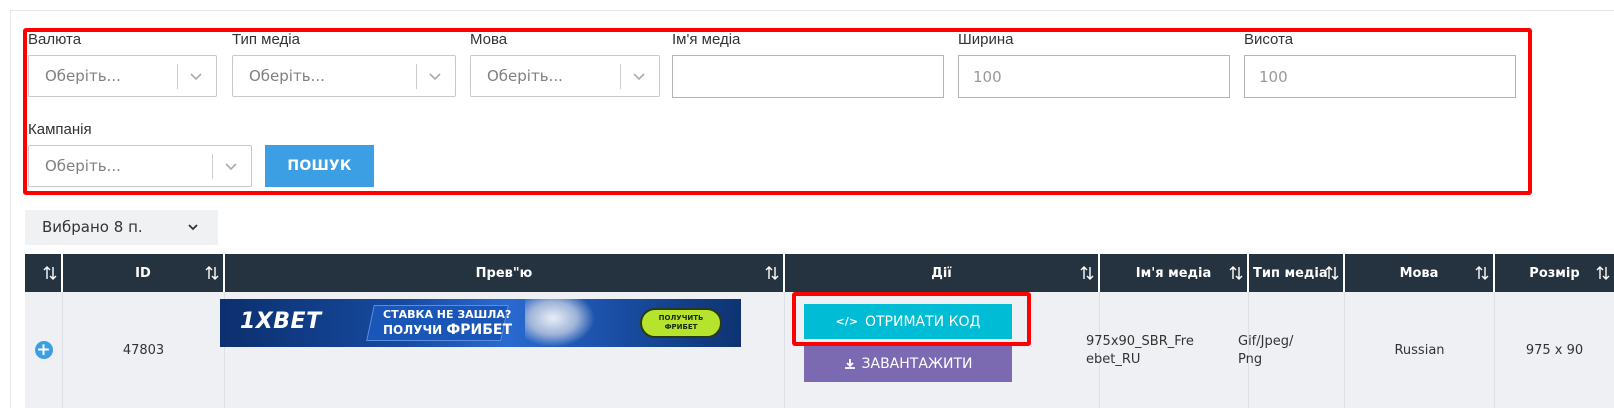 Image resolution: width=1614 pixels, height=408 pixels. I want to click on row-media-name-line2: ebet_RU, so click(1113, 359).